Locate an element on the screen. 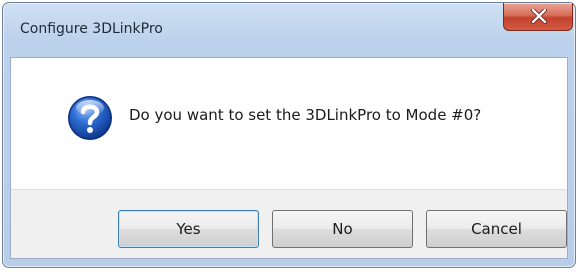 This screenshot has width=581, height=272. dialog-title: Configure 3DLinkPro is located at coordinates (91, 29).